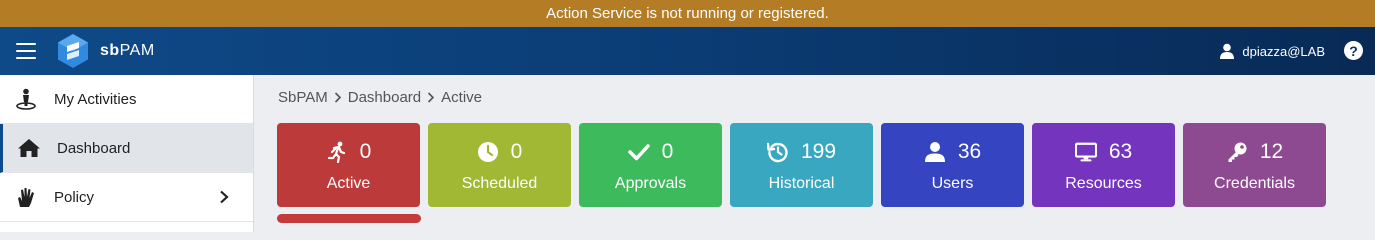  I want to click on running-icon, so click(336, 152).